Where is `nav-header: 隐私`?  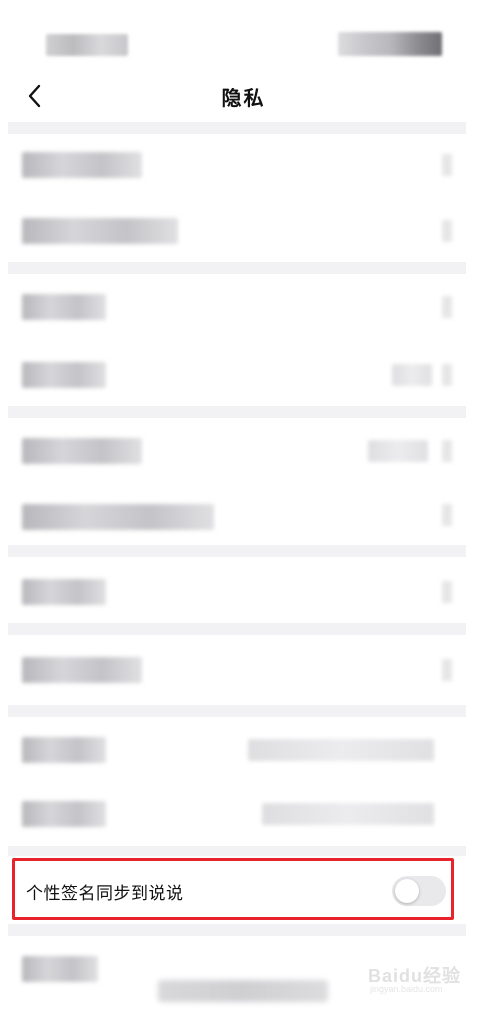
nav-header: 隐私 is located at coordinates (243, 96).